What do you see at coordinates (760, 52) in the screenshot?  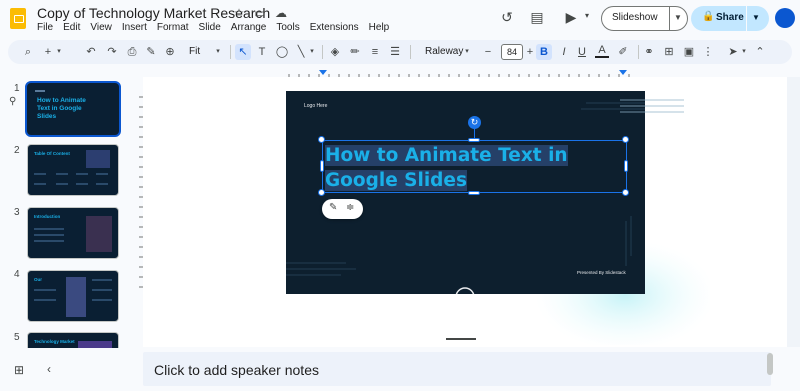 I see `collapse-toolbar-icon: ⌃` at bounding box center [760, 52].